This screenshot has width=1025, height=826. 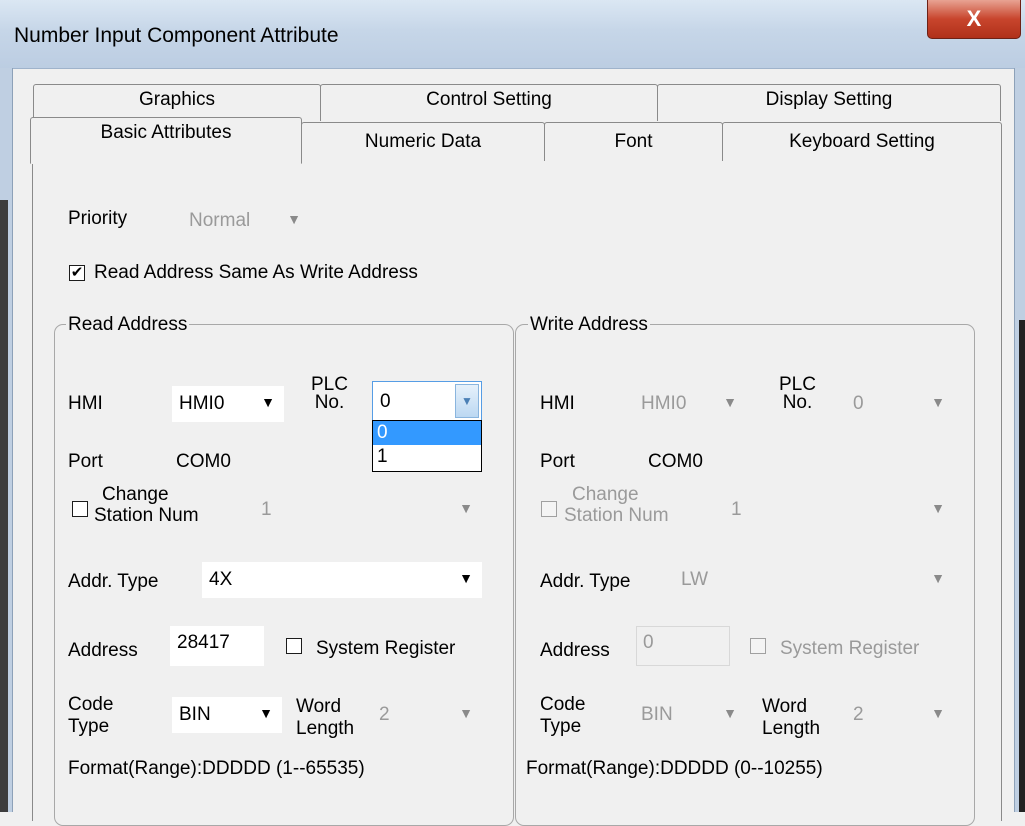 I want to click on check-icon: ✔, so click(x=77, y=272).